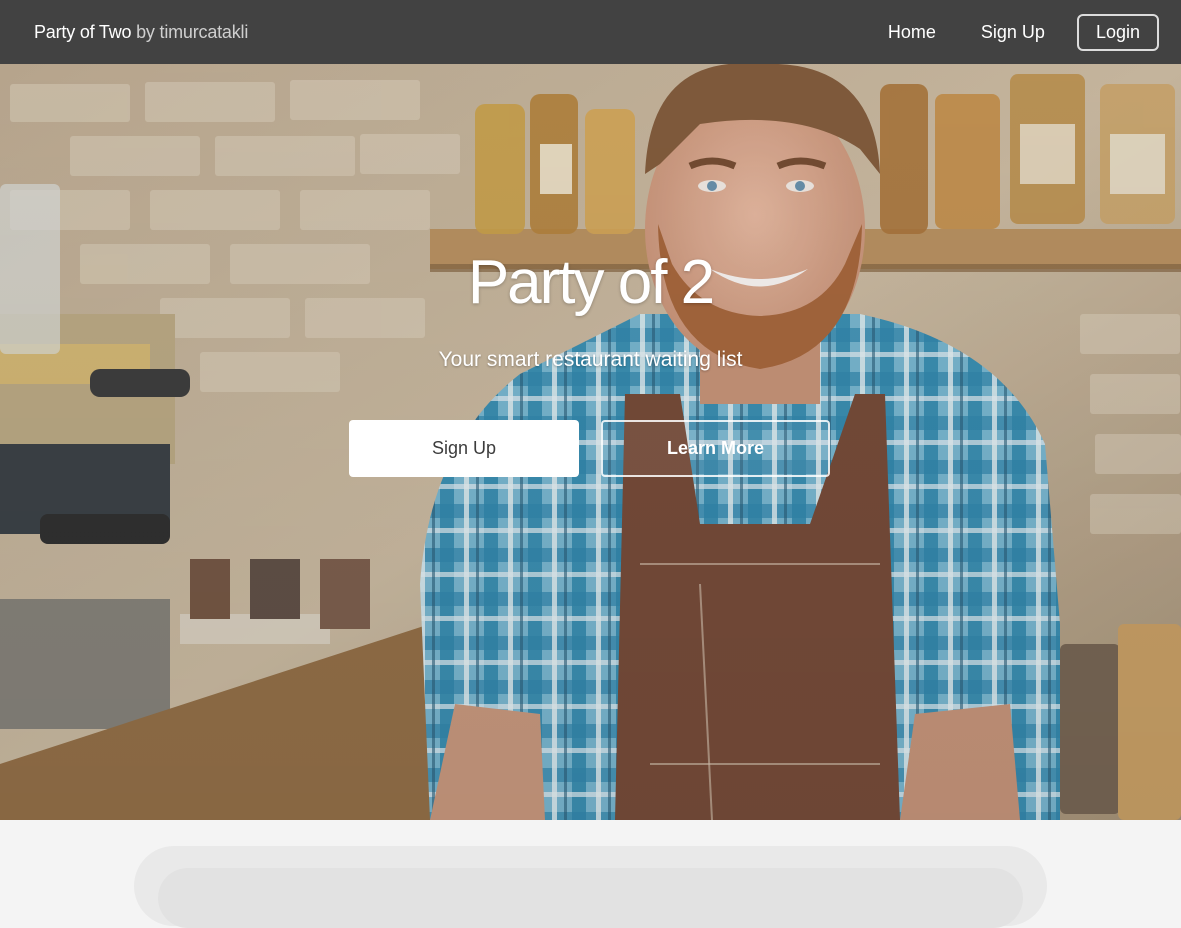  I want to click on nav-login-button: Login, so click(1117, 32).